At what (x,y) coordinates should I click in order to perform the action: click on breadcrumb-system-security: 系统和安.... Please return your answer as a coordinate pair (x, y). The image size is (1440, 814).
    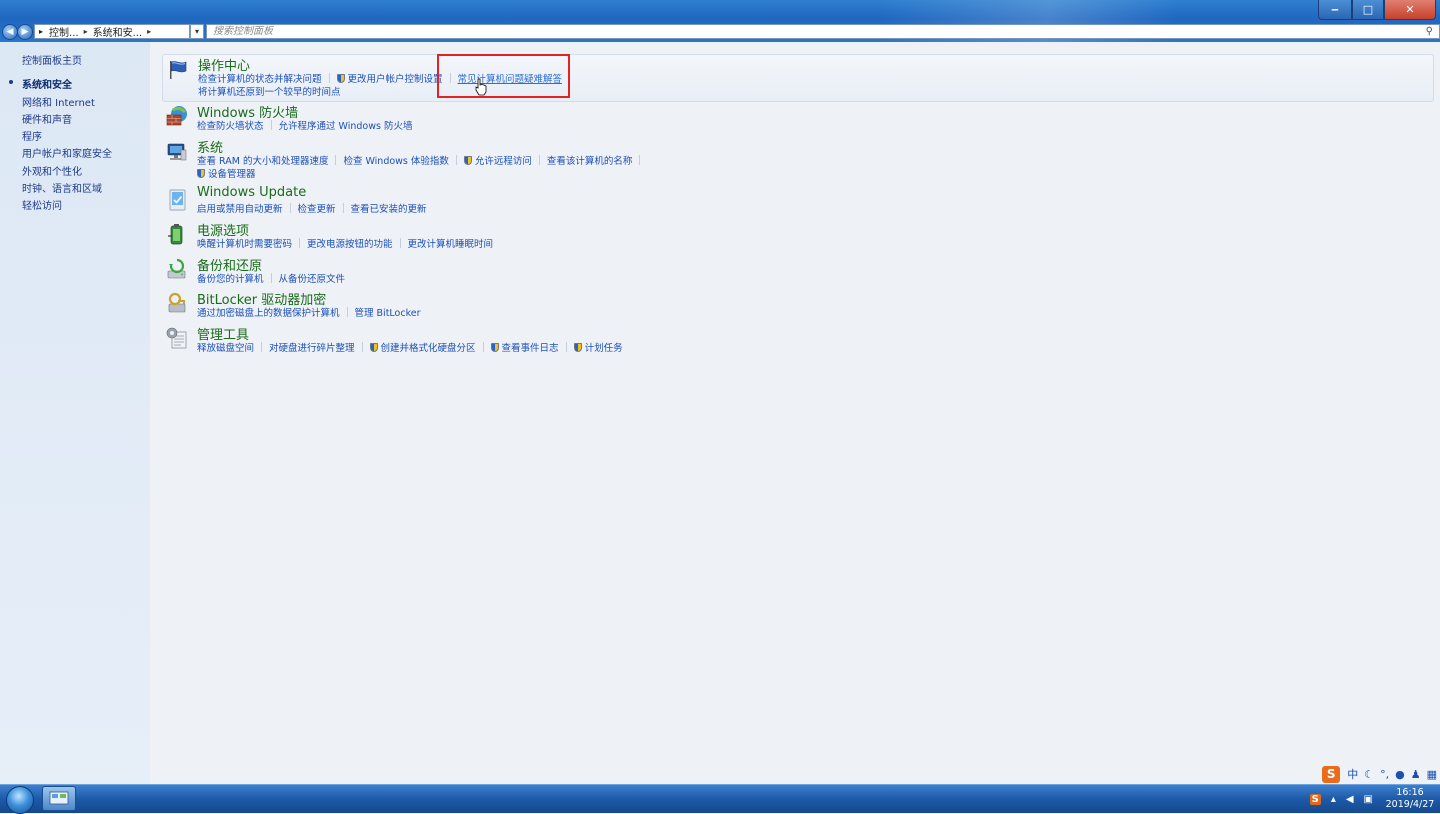
    Looking at the image, I should click on (118, 31).